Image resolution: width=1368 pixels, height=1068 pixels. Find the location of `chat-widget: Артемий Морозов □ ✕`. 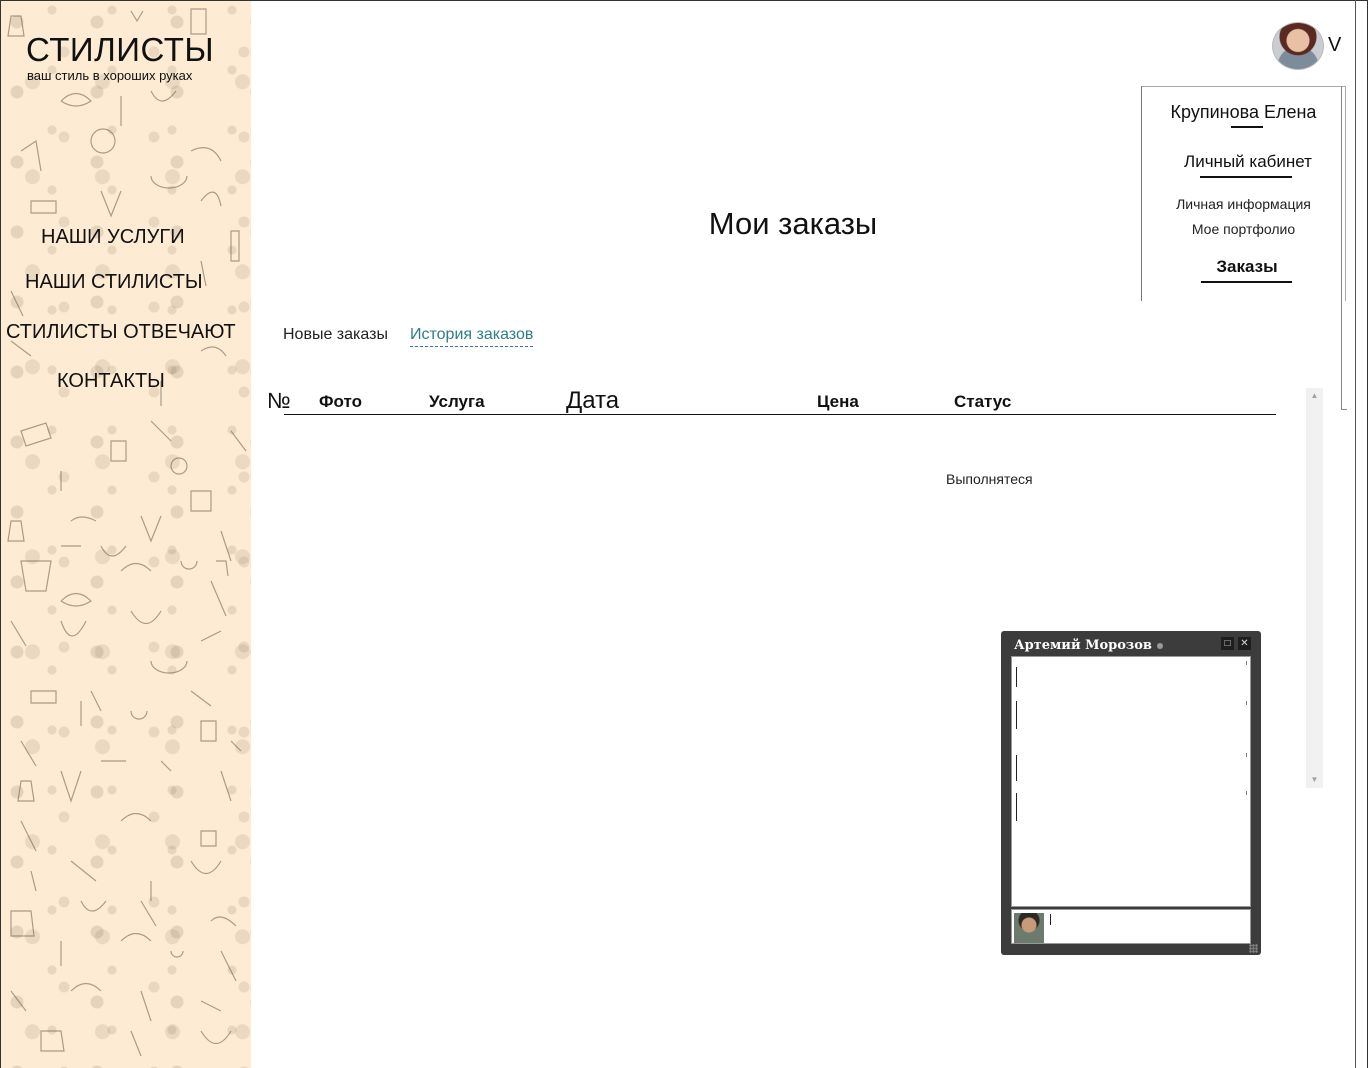

chat-widget: Артемий Морозов □ ✕ is located at coordinates (1131, 793).